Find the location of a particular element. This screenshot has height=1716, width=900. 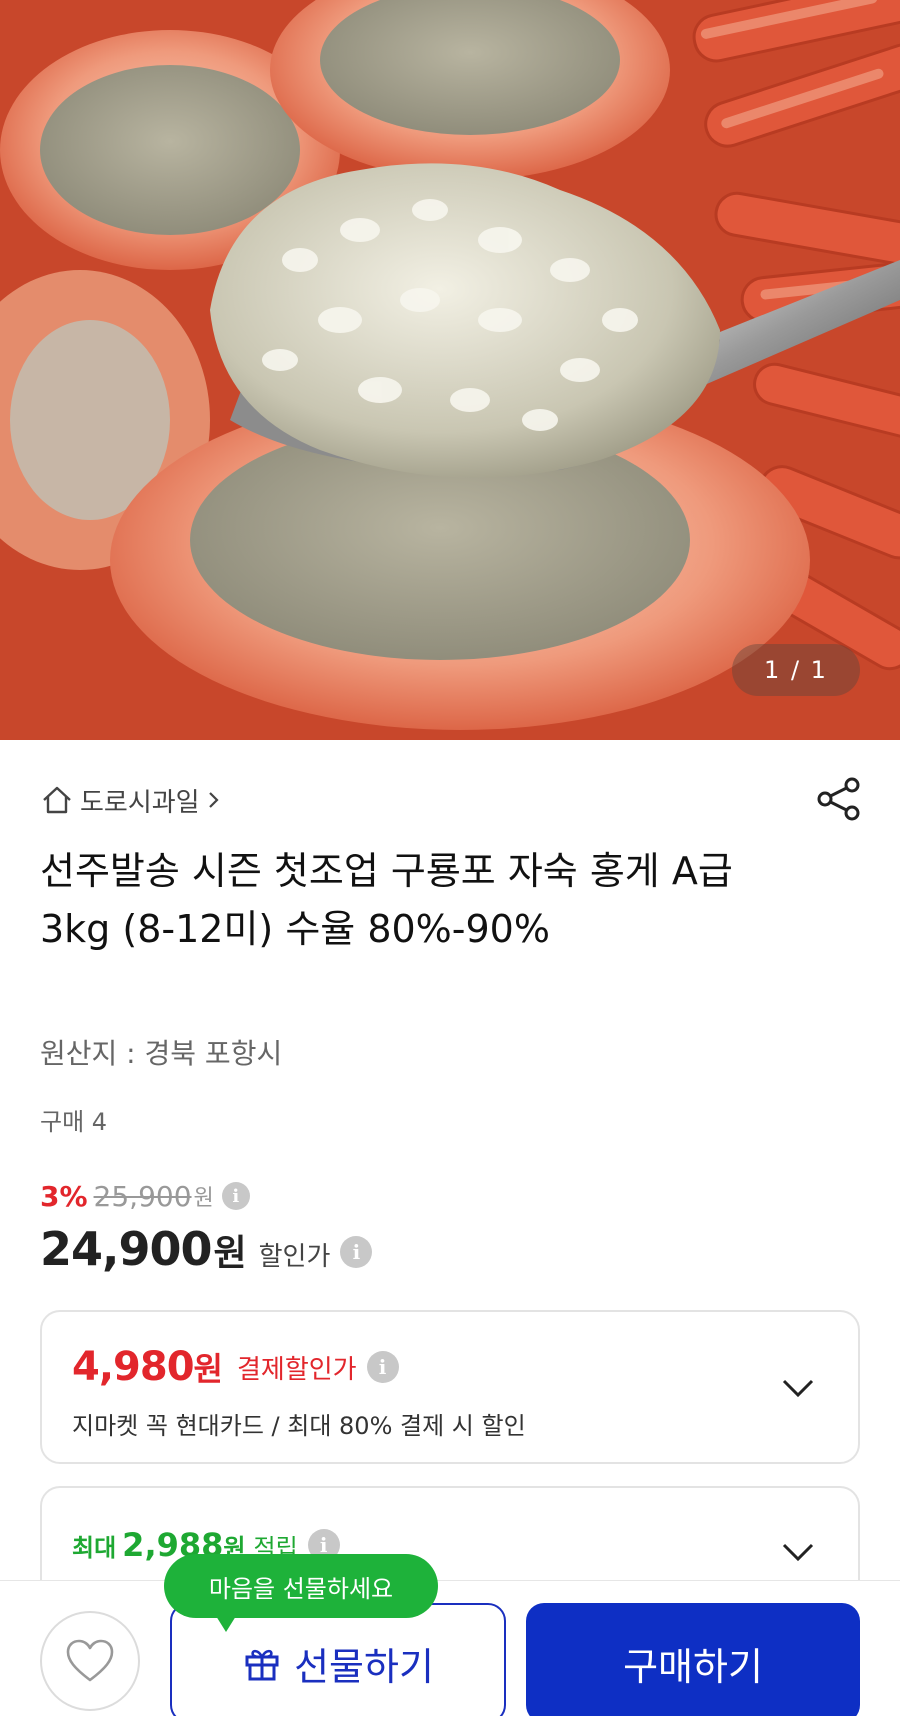

payment-discount-amount: 4,980 is located at coordinates (133, 1367).